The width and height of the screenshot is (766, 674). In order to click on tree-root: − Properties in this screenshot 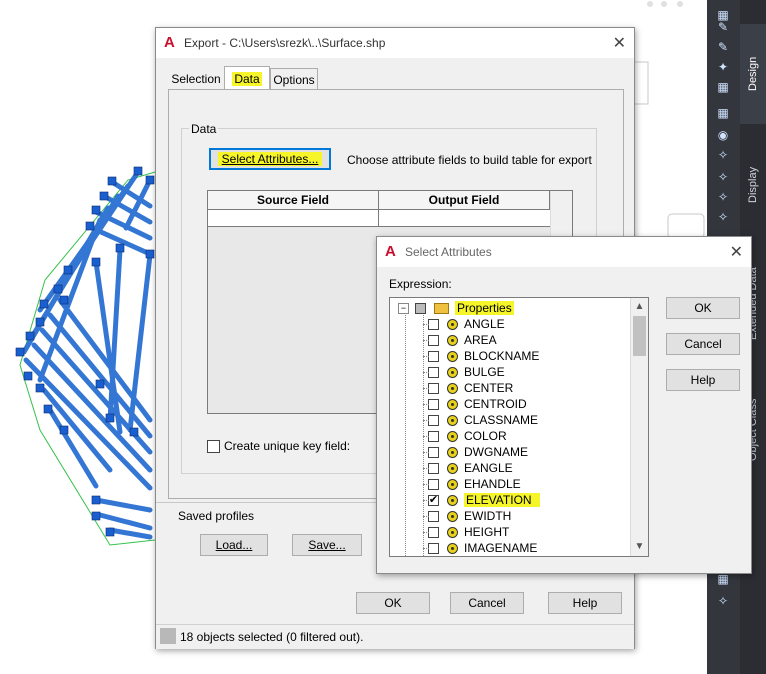, I will do `click(456, 308)`.